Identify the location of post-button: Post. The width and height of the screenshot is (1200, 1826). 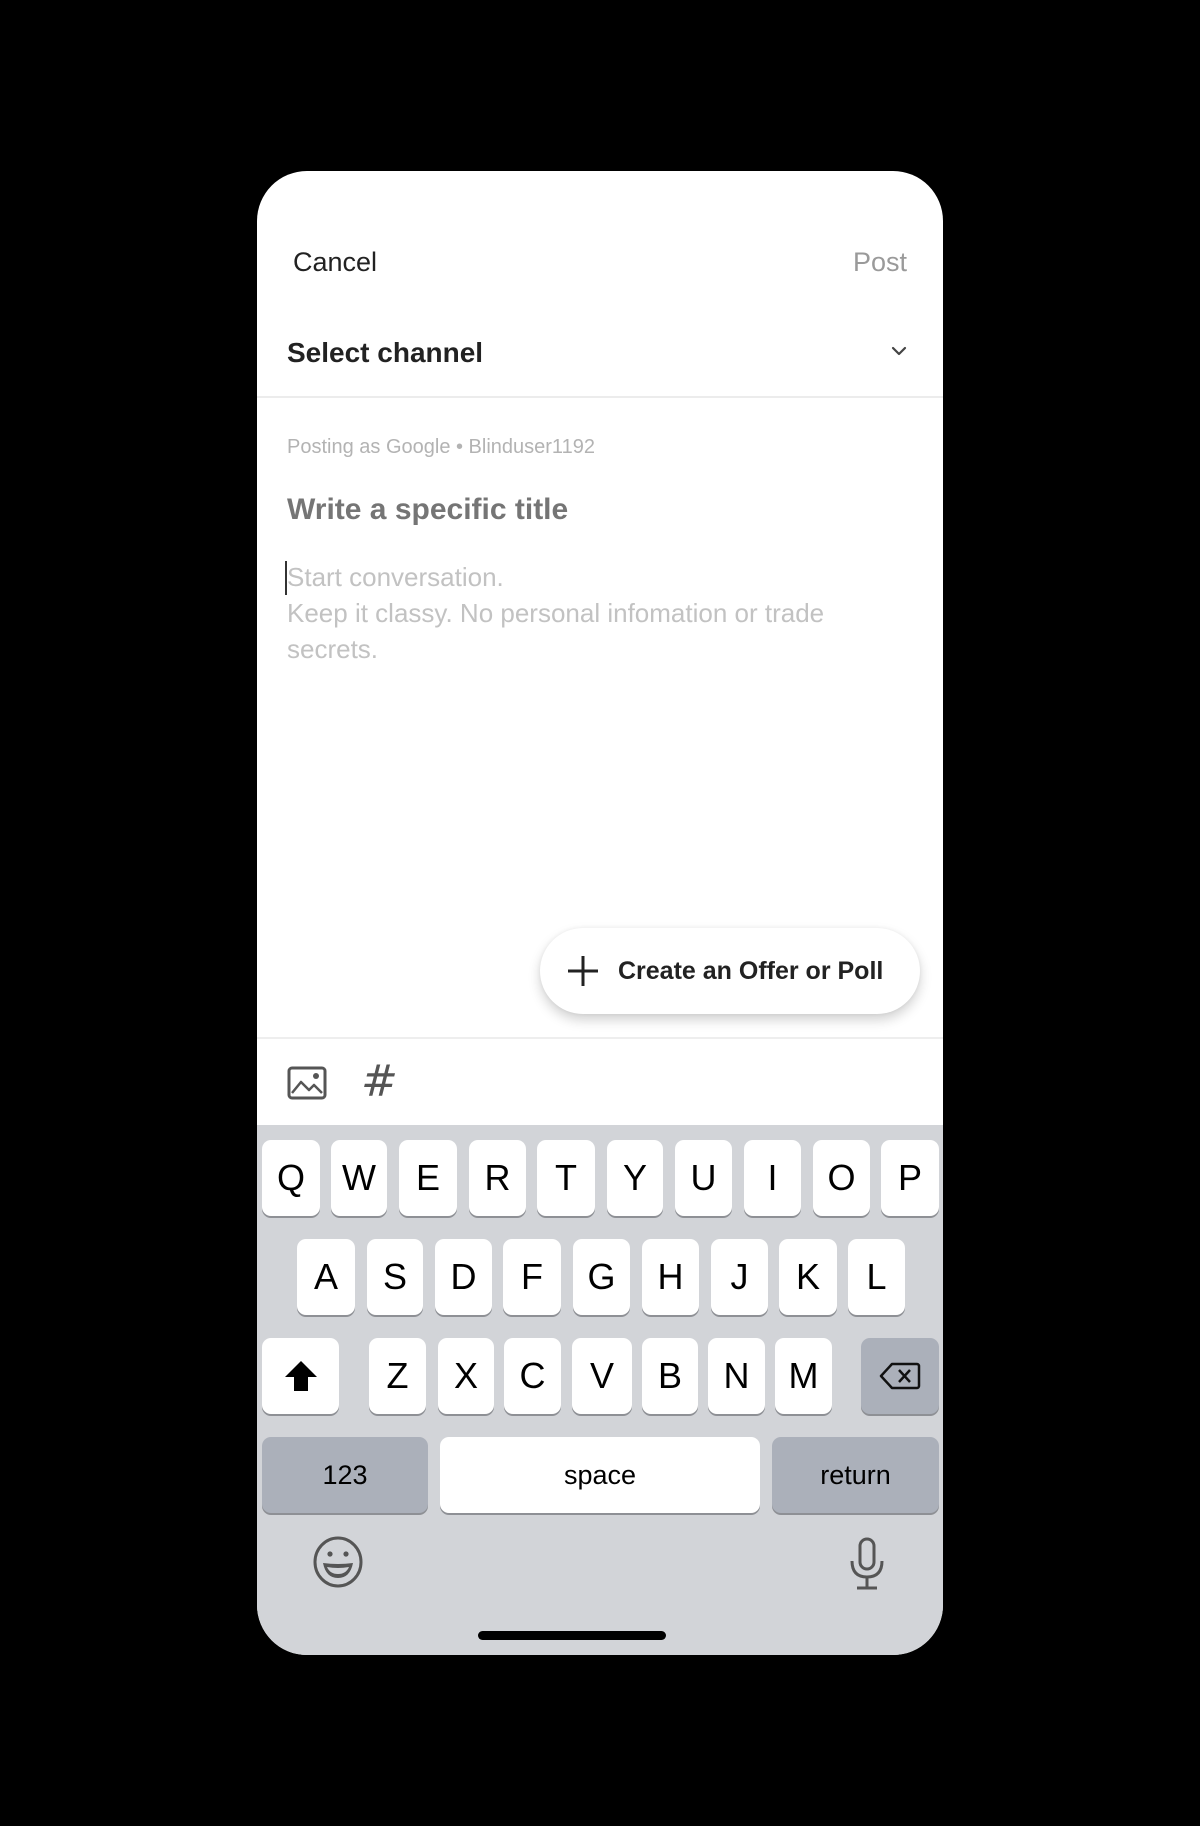
(880, 262).